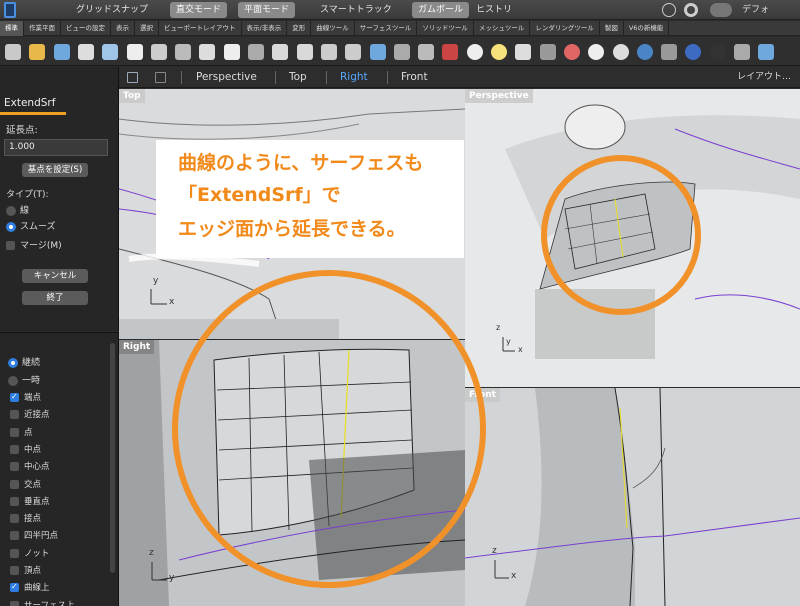  I want to click on mode-gumball: ガムボール, so click(441, 10).